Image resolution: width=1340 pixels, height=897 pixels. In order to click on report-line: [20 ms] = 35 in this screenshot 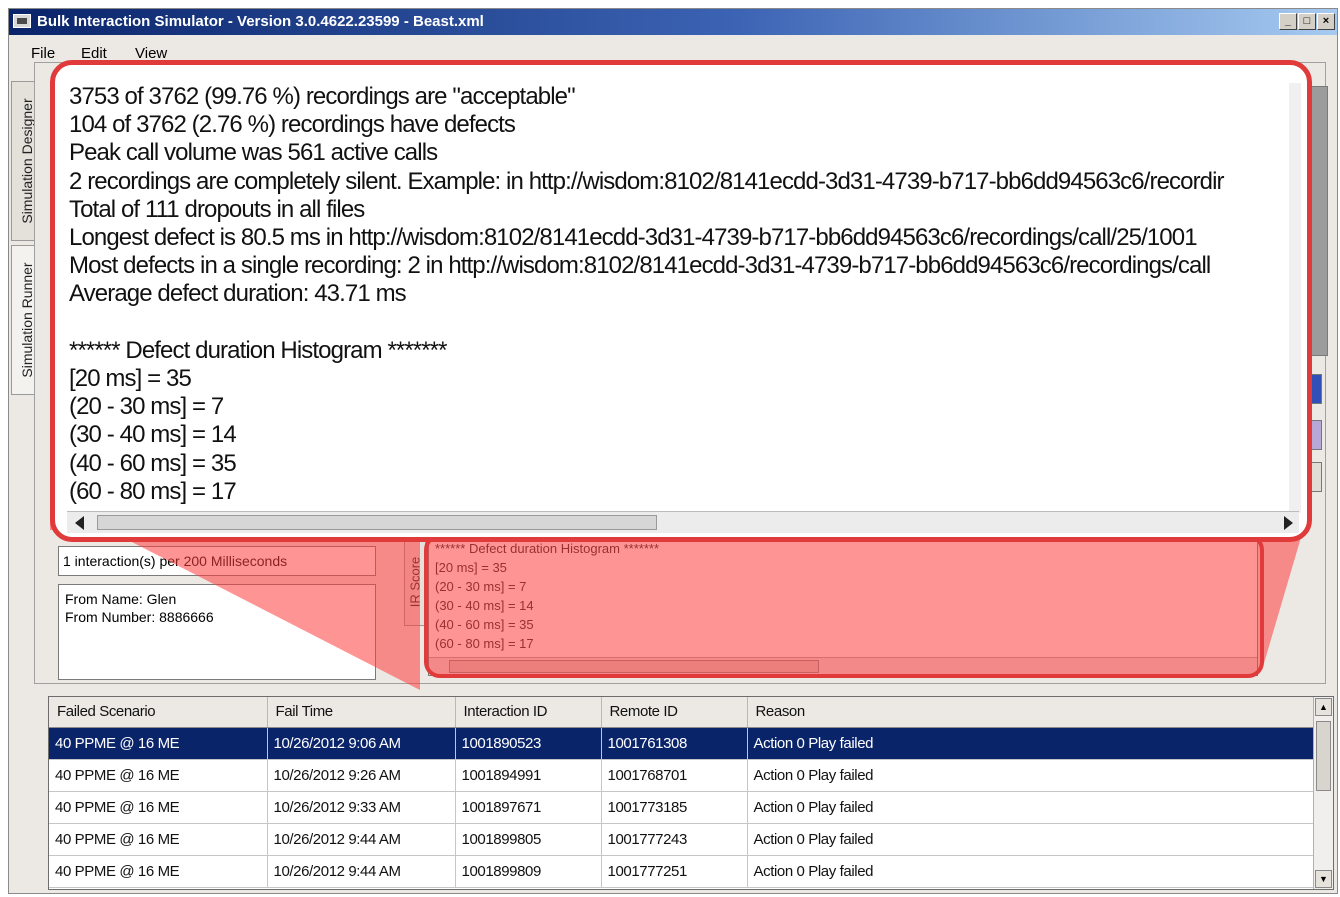, I will do `click(130, 379)`.